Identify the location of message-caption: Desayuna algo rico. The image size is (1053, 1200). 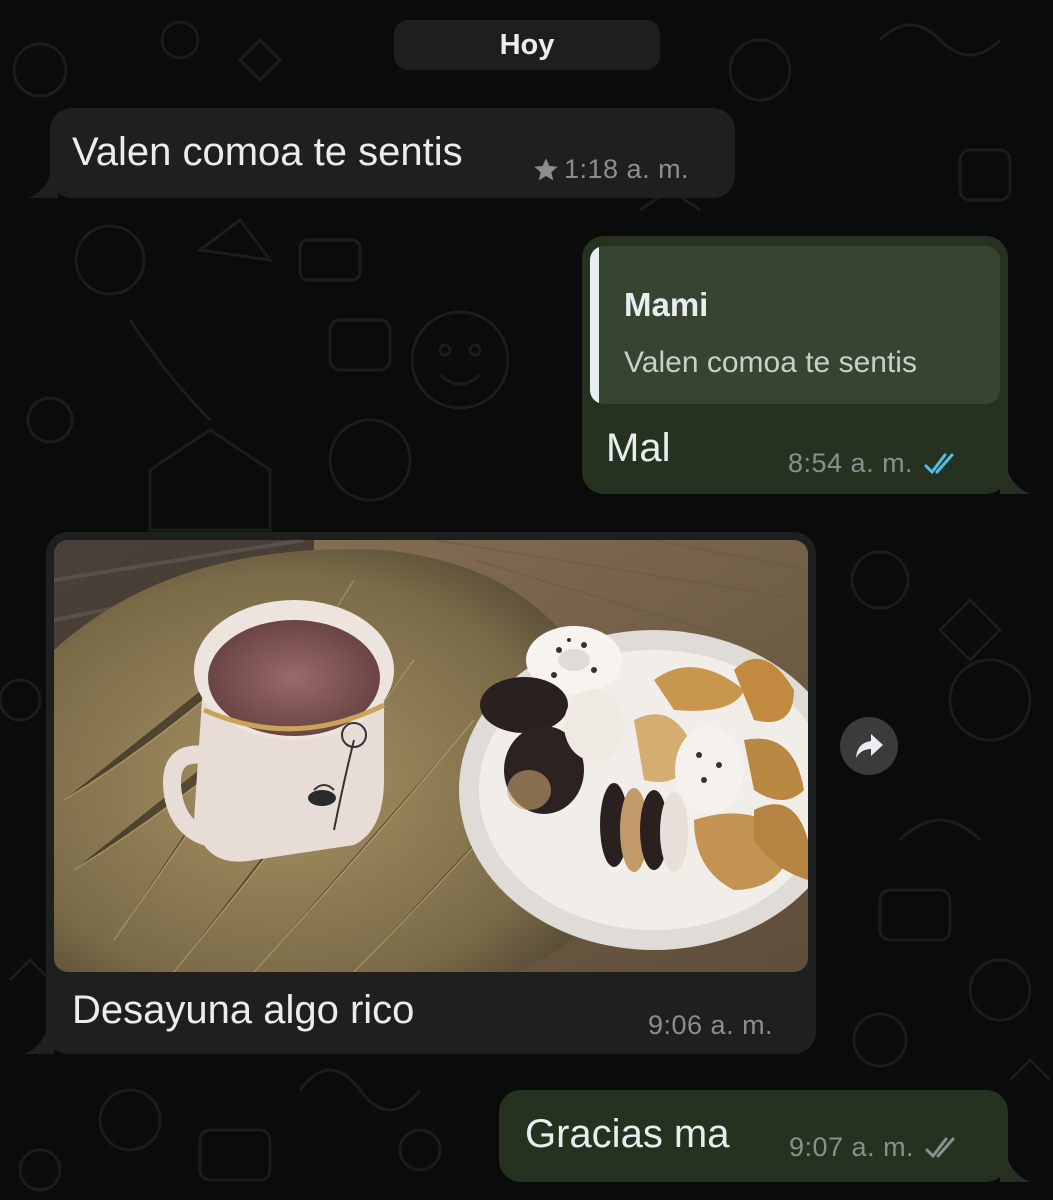
(243, 1010).